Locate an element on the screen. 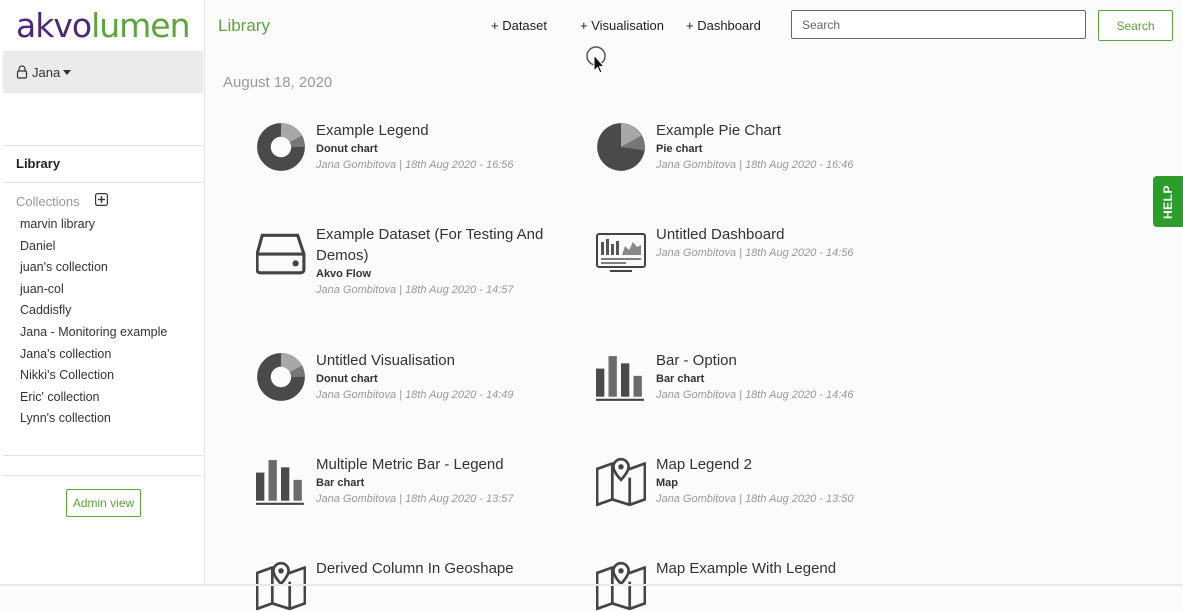  item-title: Map Legend 2 is located at coordinates (776, 464).